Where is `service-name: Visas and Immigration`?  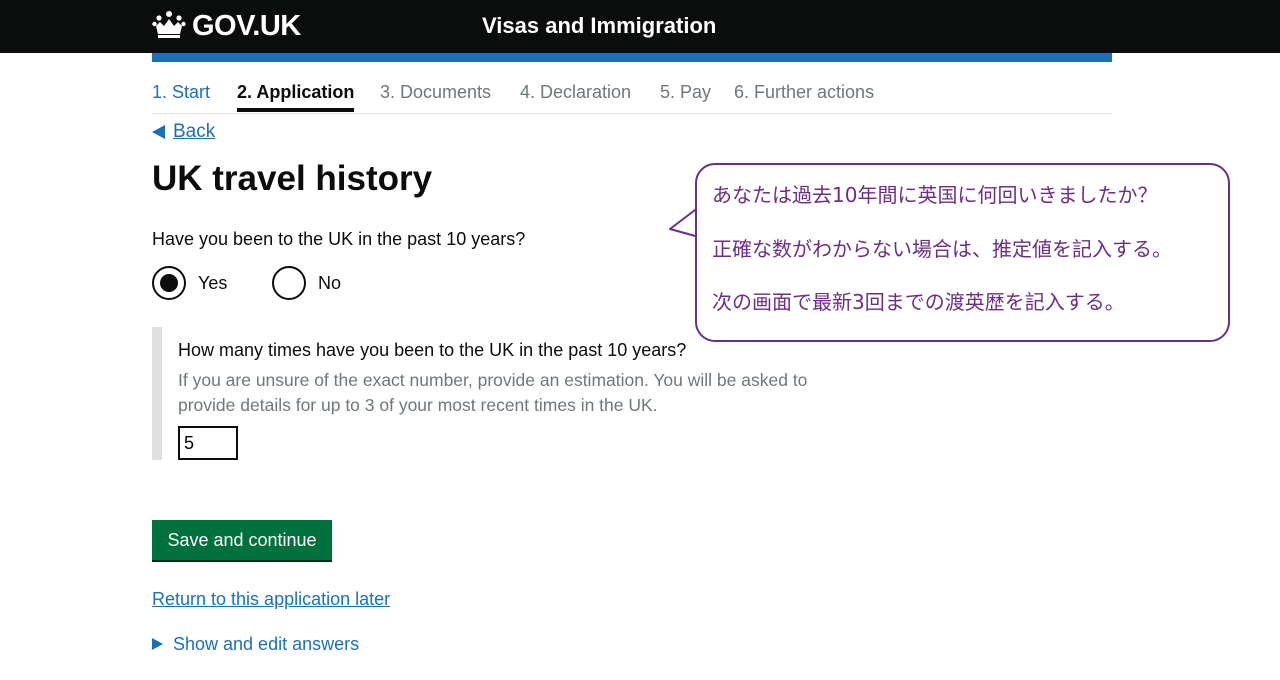
service-name: Visas and Immigration is located at coordinates (599, 26).